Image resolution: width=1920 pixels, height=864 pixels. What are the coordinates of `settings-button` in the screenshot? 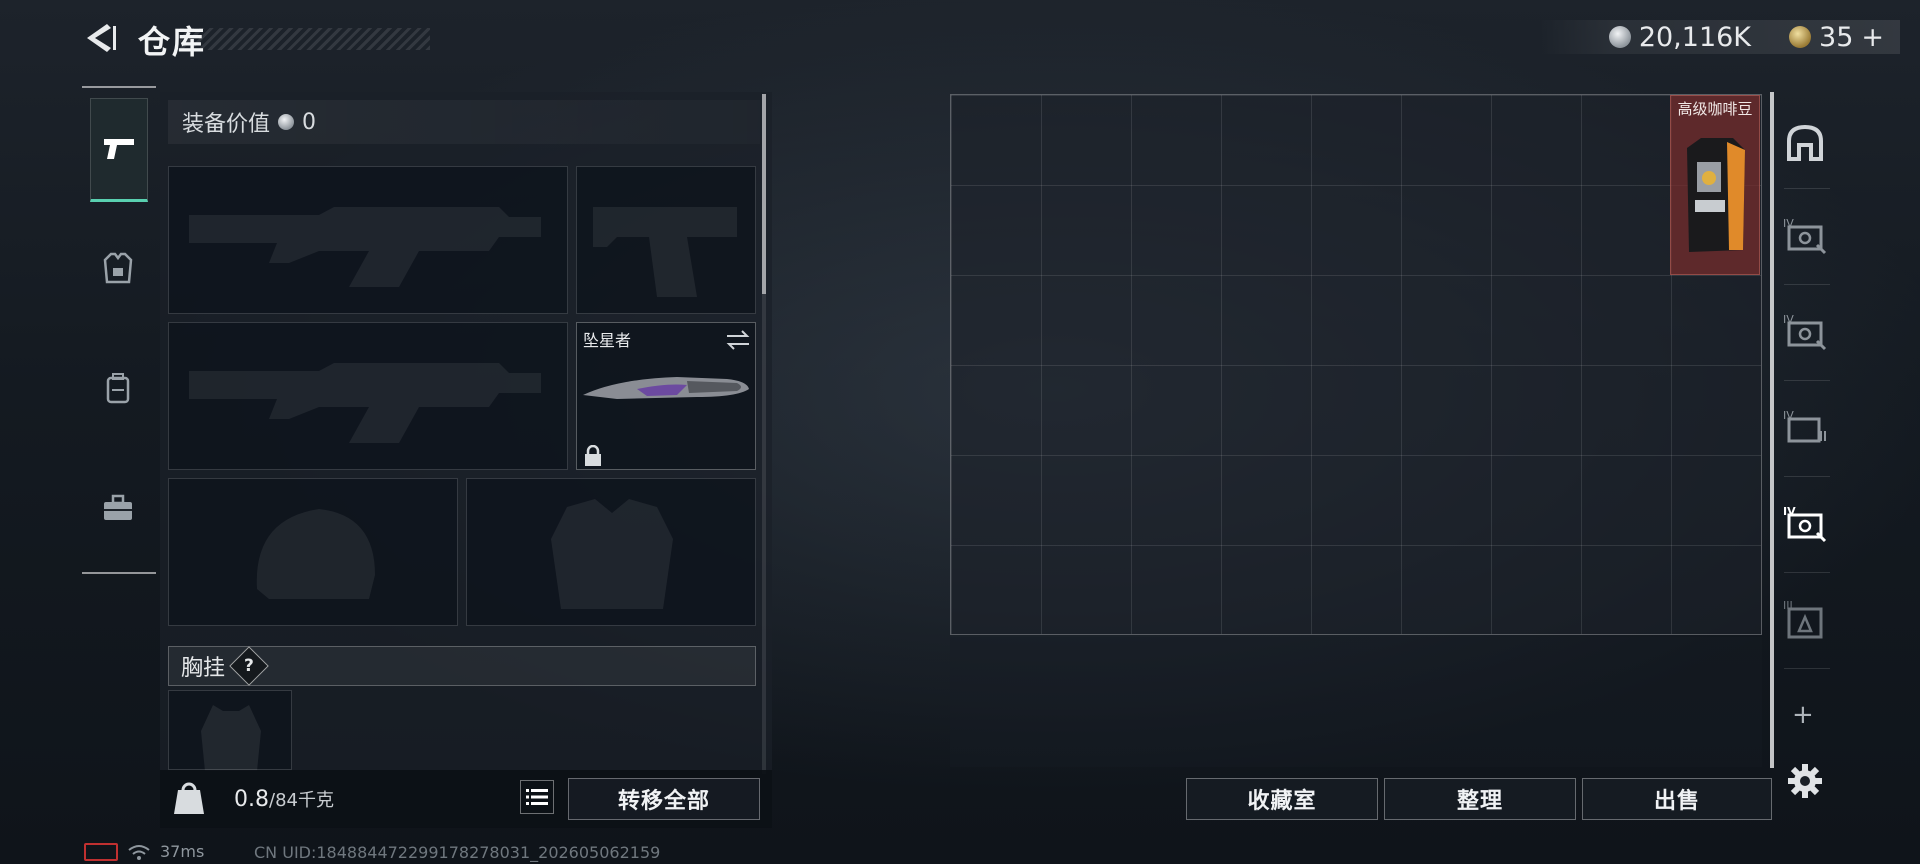 It's located at (1805, 781).